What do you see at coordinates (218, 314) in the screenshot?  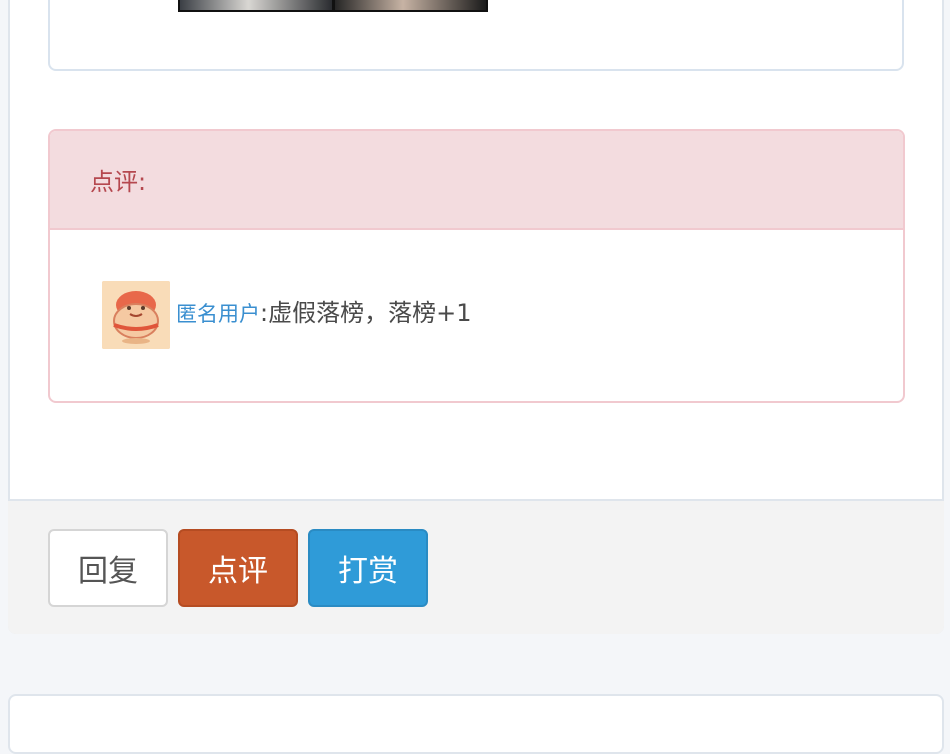 I see `comment-username-link: 匿名用户` at bounding box center [218, 314].